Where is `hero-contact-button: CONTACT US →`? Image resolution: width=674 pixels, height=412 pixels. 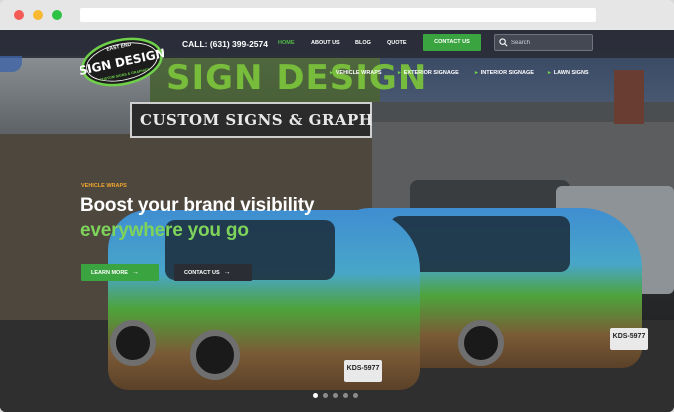
hero-contact-button: CONTACT US → is located at coordinates (213, 272).